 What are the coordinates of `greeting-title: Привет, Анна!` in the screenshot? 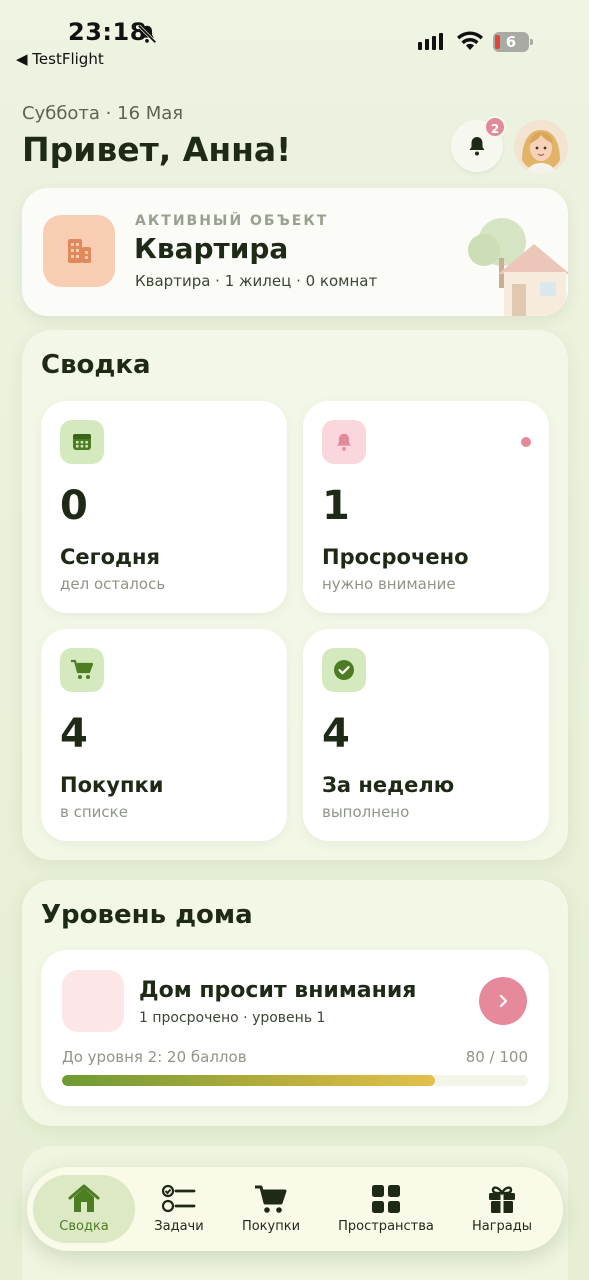 It's located at (157, 149).